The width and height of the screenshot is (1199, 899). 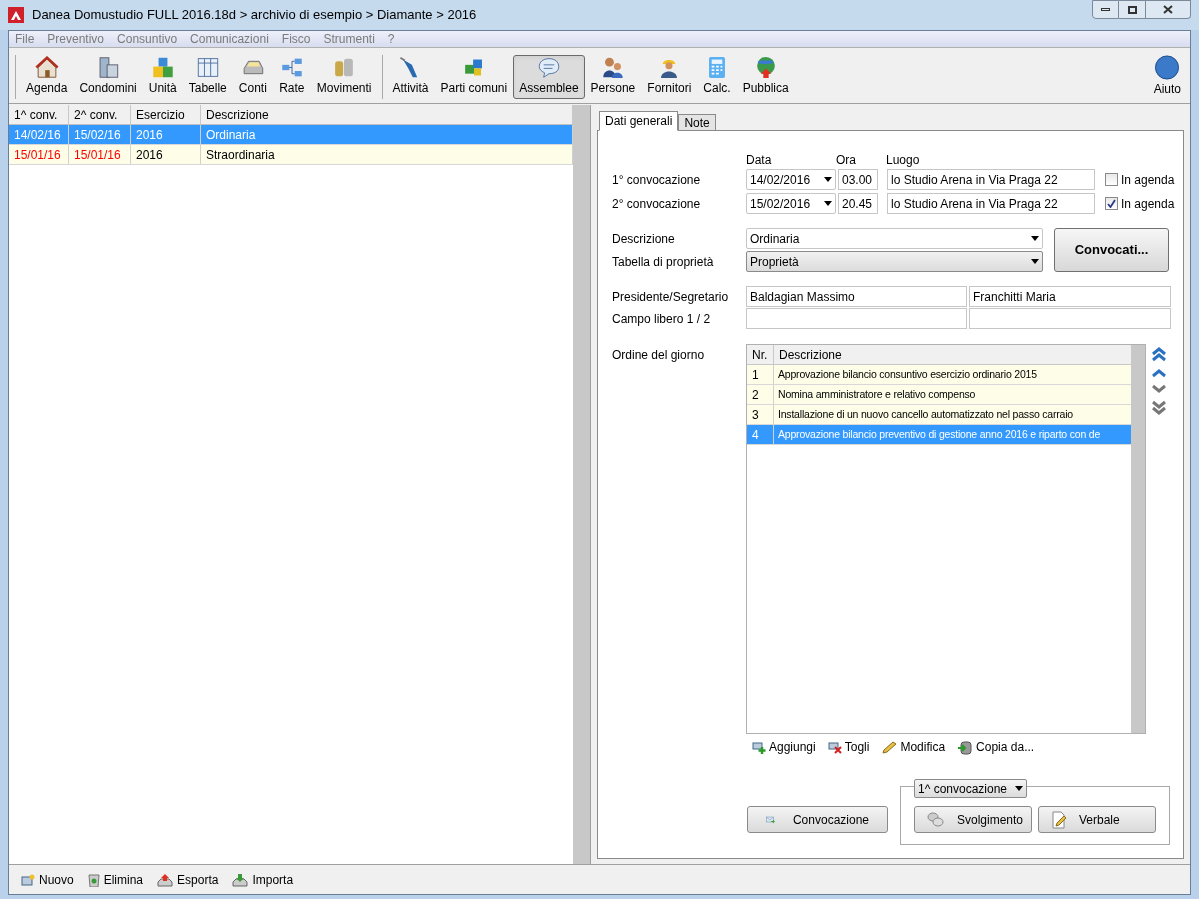 I want to click on column-header: Esercizio, so click(x=166, y=114).